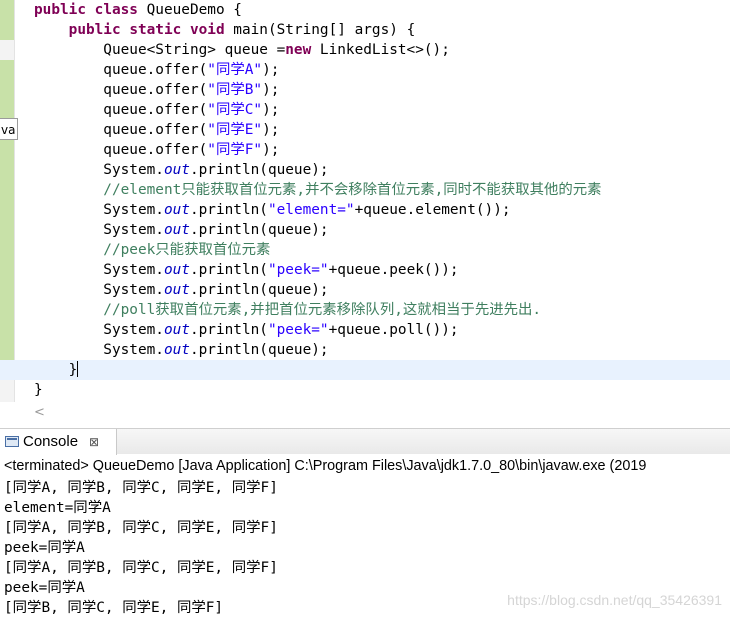  What do you see at coordinates (382, 130) in the screenshot?
I see `code-line: queue.offer("同学E");` at bounding box center [382, 130].